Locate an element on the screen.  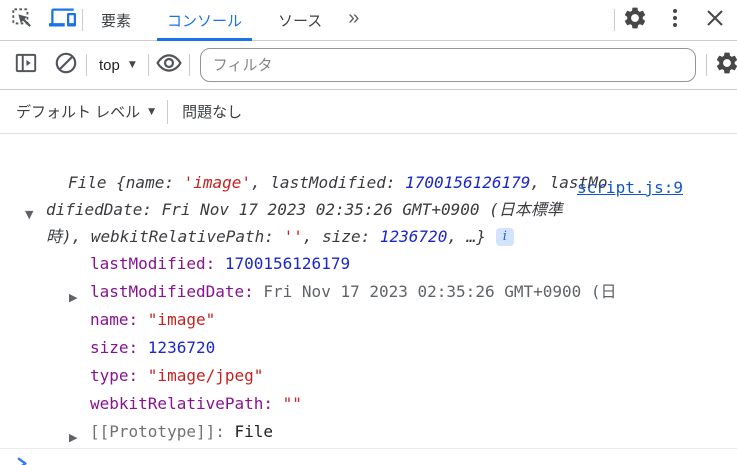
property-row: ▶ [[Prototype]]: File is located at coordinates (368, 432).